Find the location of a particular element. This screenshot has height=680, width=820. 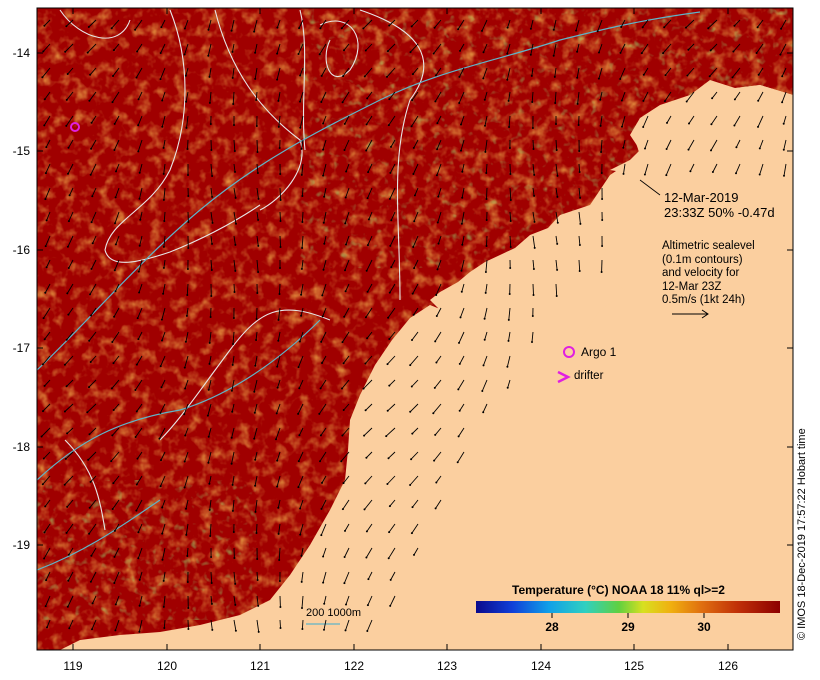

velocity-arrow is located at coordinates (302, 624).